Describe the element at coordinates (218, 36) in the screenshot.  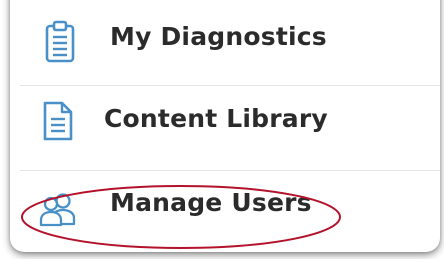
I see `menu-item-label: My Diagnostics` at that location.